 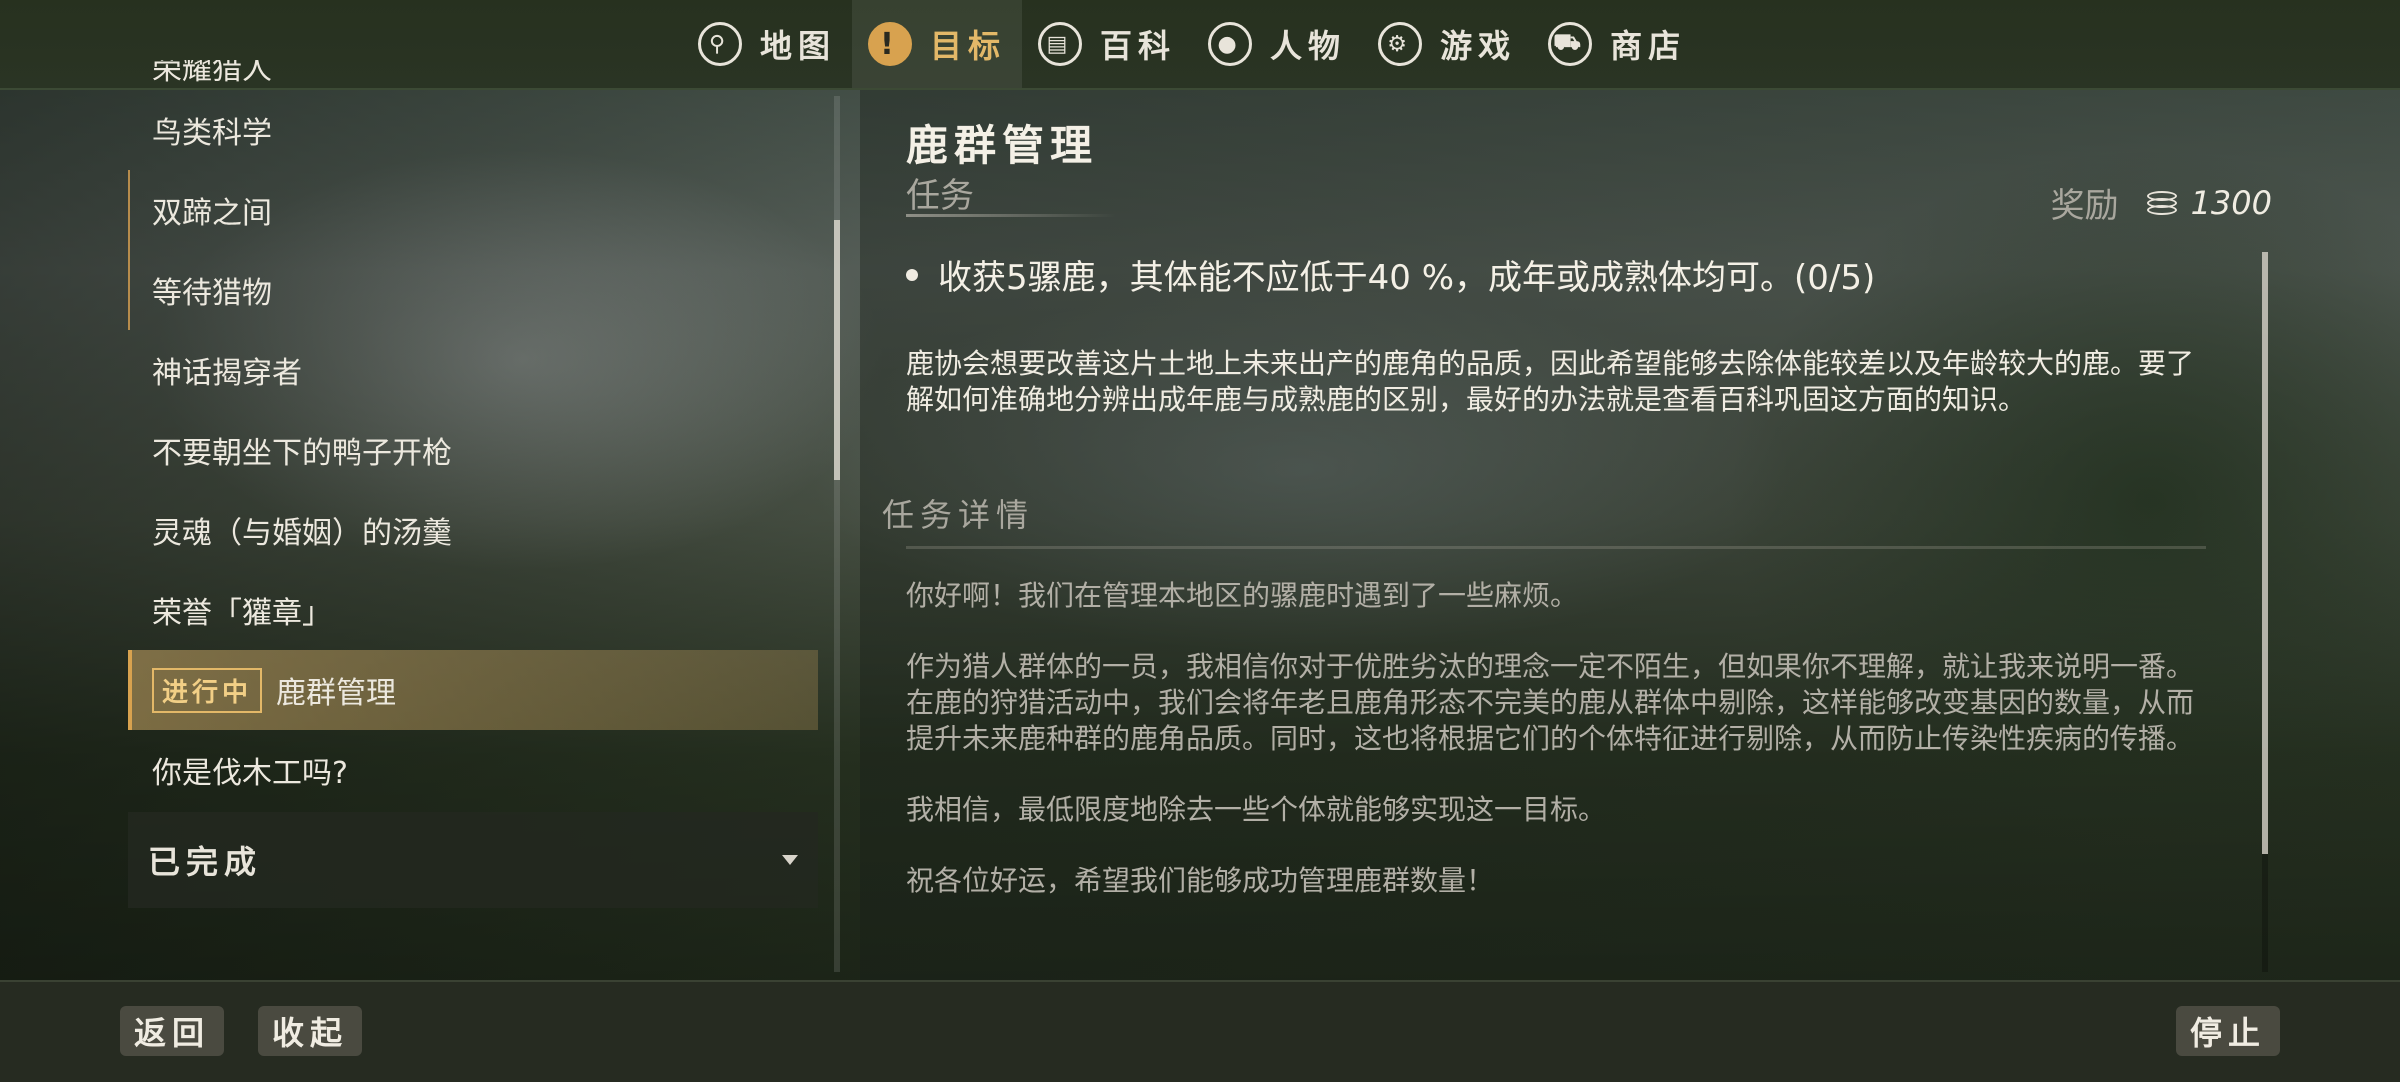 I want to click on person-icon: ●, so click(x=1230, y=44).